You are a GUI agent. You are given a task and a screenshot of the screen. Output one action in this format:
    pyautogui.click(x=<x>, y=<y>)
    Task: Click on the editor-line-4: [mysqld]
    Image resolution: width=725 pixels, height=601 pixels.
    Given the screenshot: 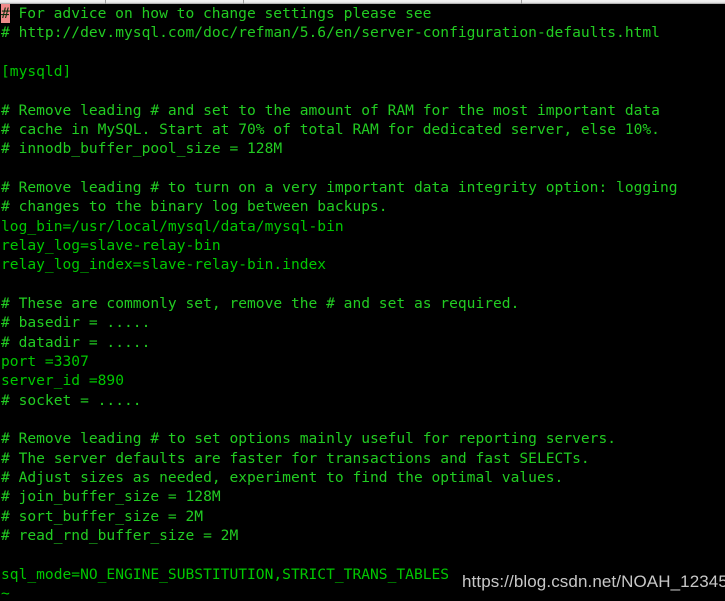 What is the action you would take?
    pyautogui.click(x=362, y=71)
    